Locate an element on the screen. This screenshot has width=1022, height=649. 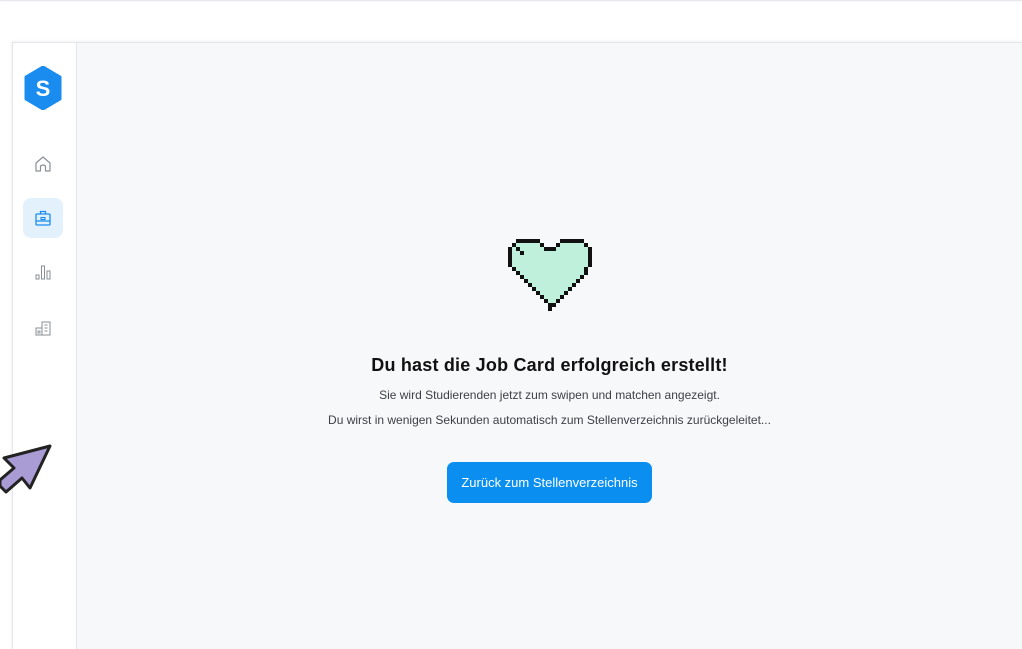
sidebar: S is located at coordinates (45, 346).